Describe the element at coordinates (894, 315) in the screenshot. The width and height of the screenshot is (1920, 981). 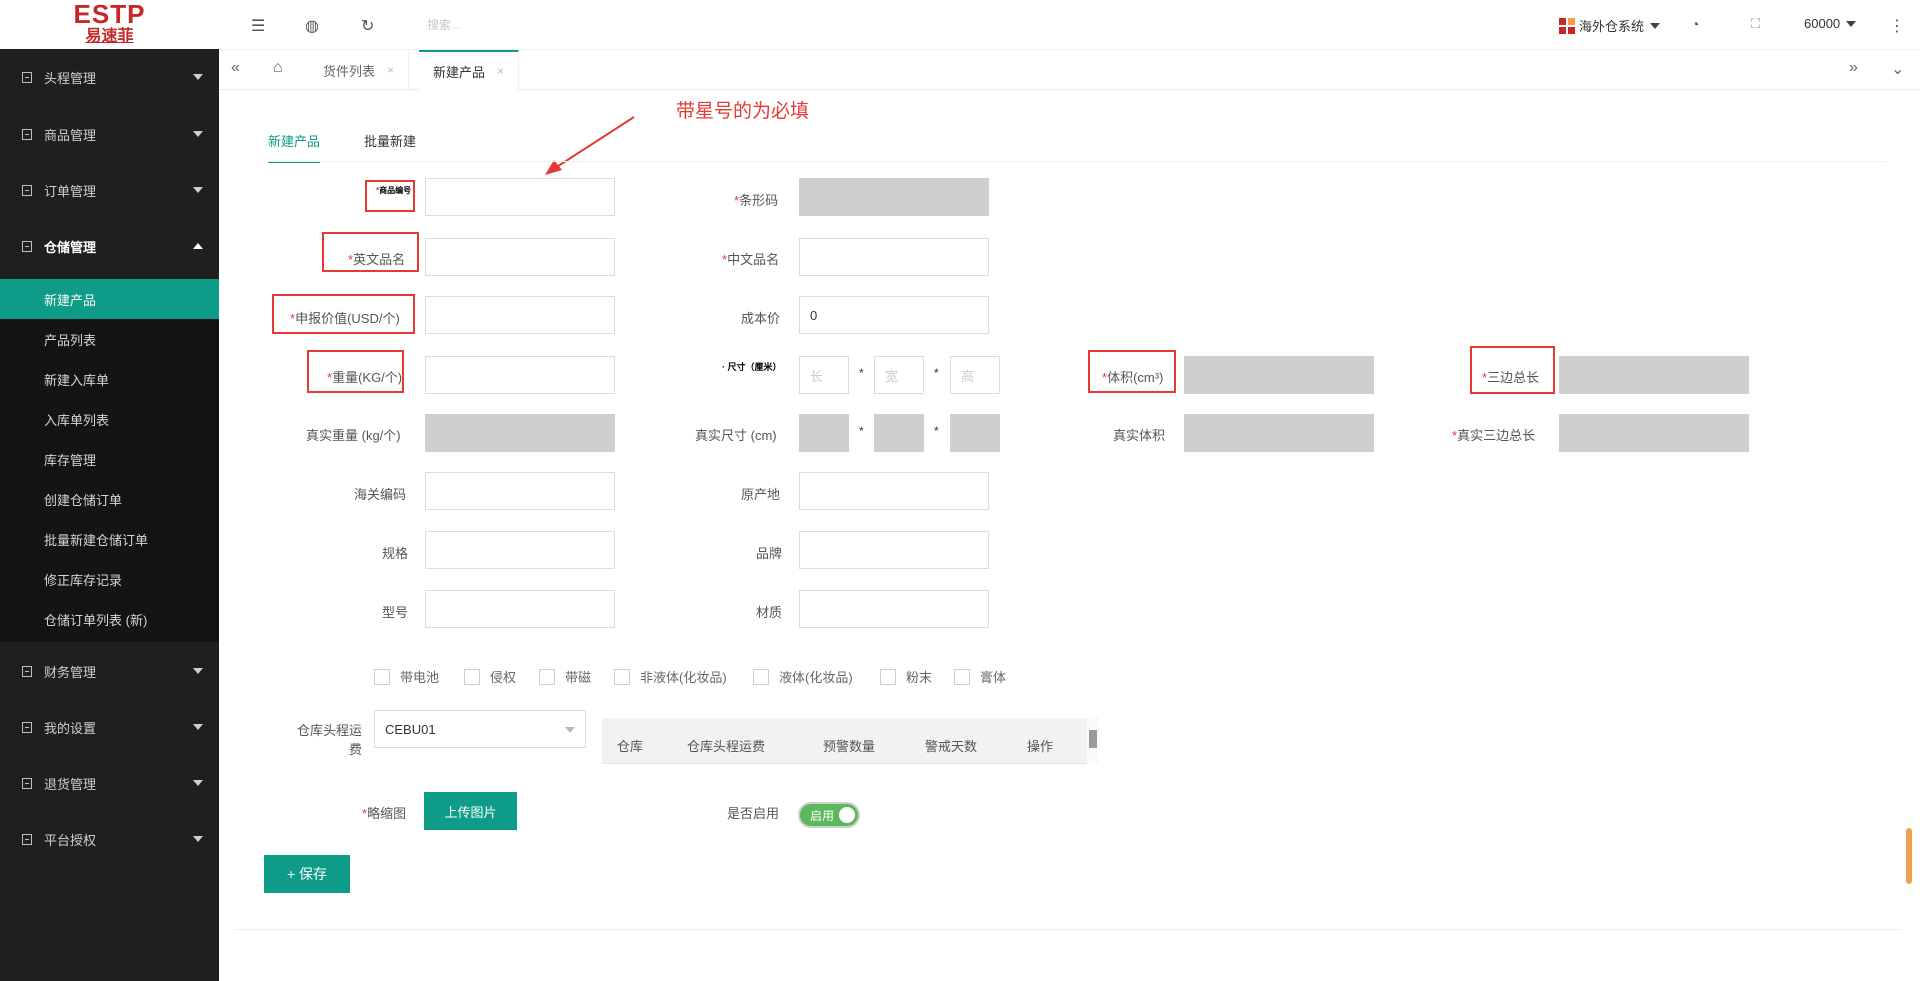
I see `cost-input: 0` at that location.